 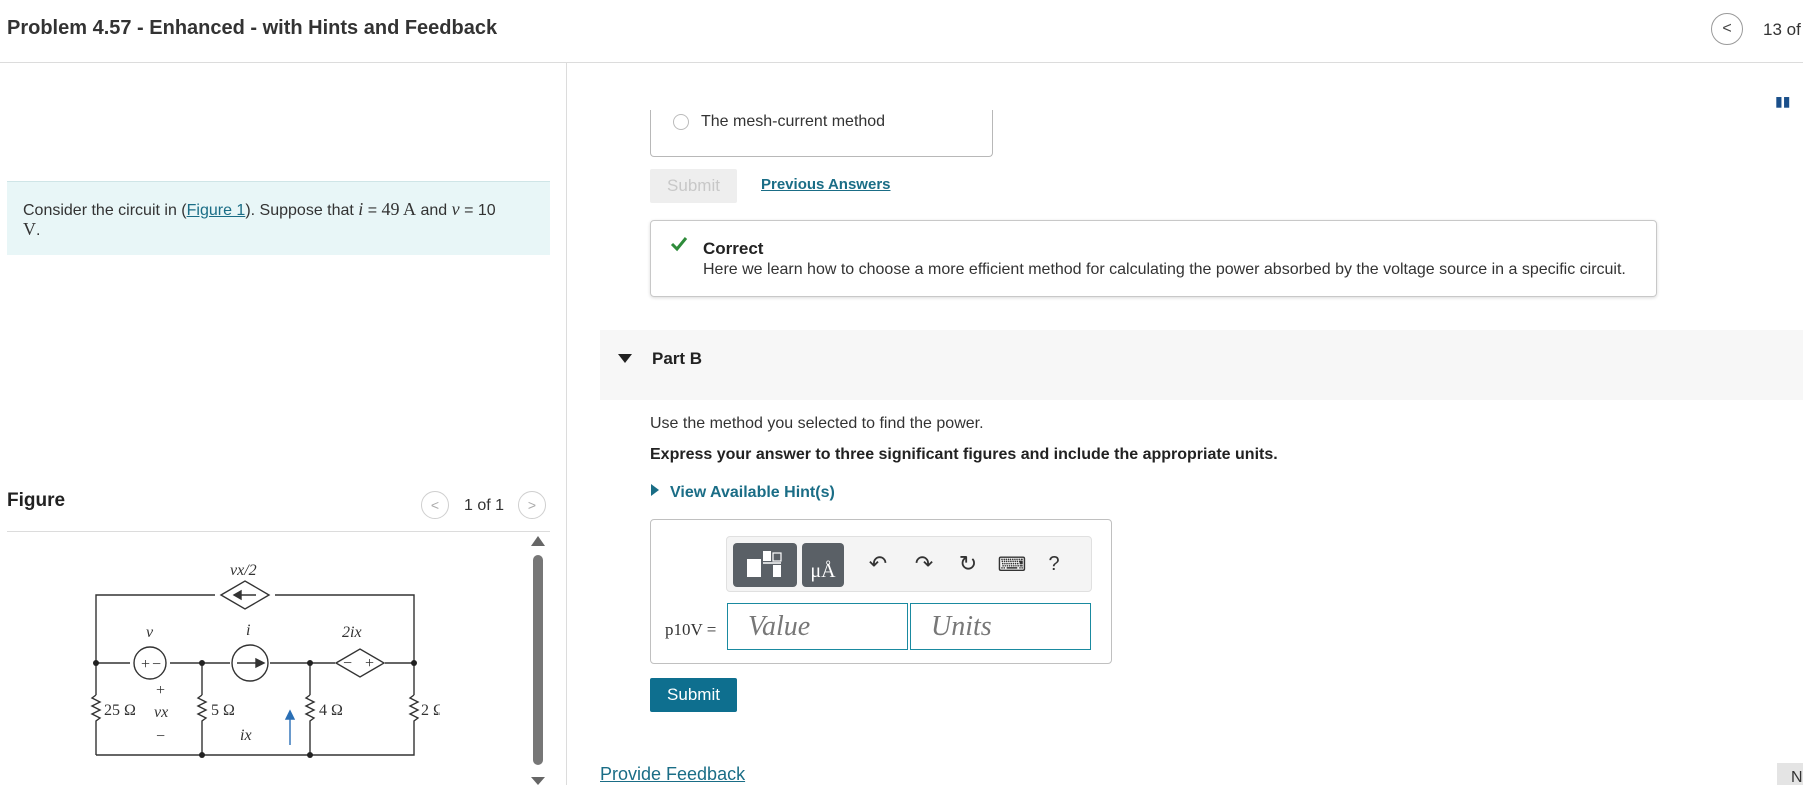 What do you see at coordinates (538, 541) in the screenshot?
I see `scroll-up-arrow` at bounding box center [538, 541].